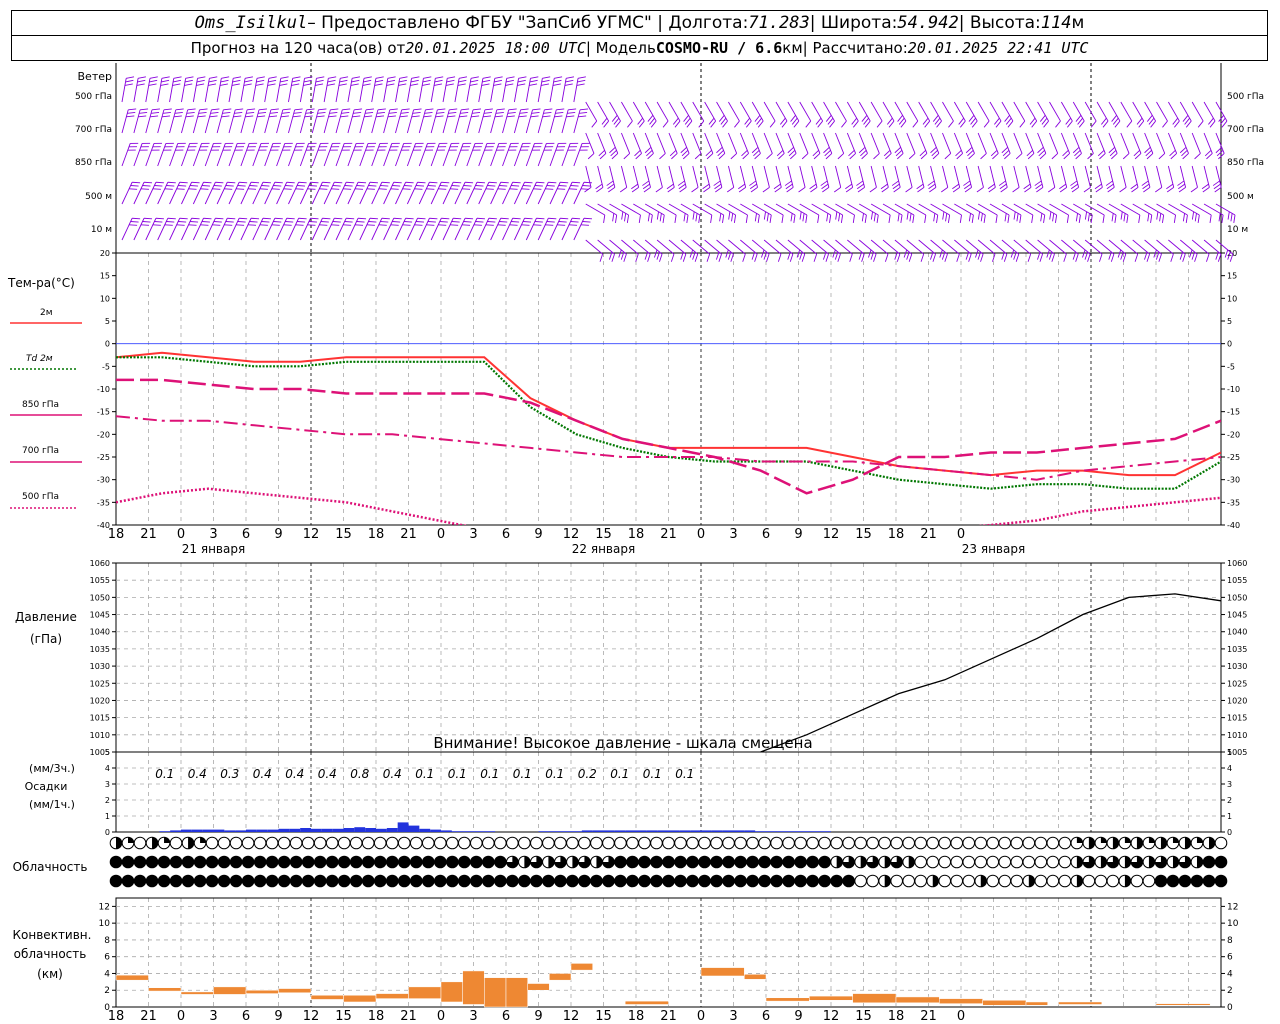 This screenshot has width=1280, height=1024. What do you see at coordinates (104, 907) in the screenshot?
I see `y-tick-label: 12` at bounding box center [104, 907].